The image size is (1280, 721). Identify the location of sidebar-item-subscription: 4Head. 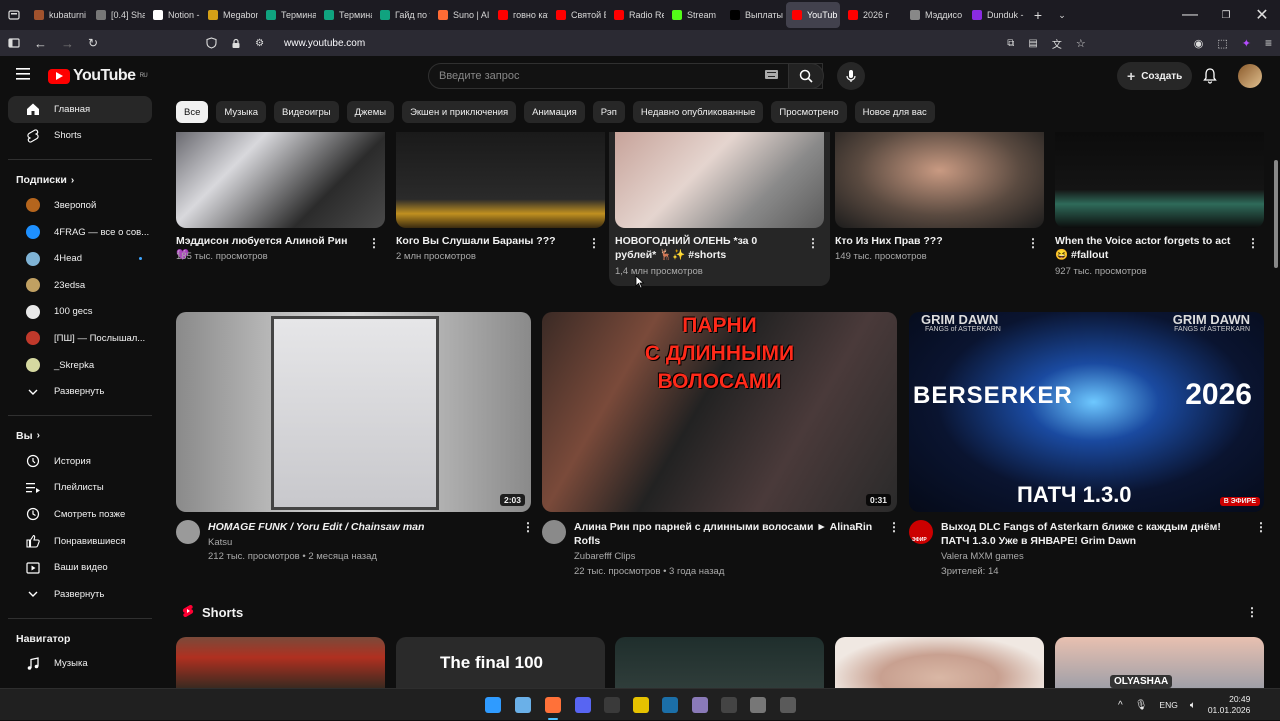
(80, 258).